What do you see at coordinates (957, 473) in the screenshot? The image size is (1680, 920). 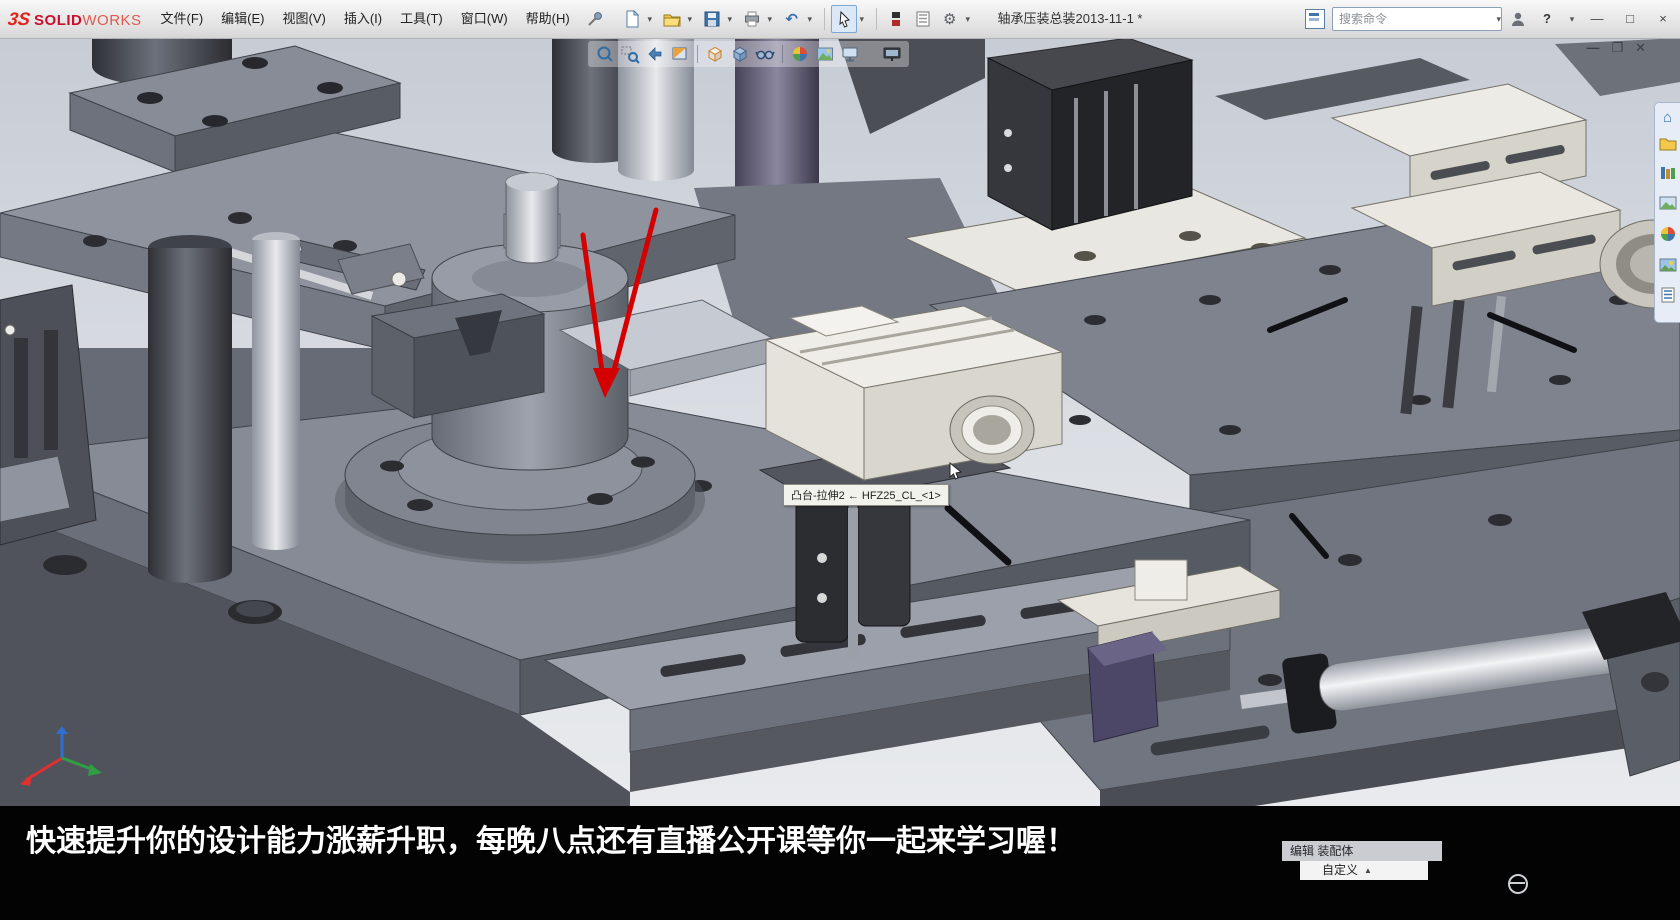 I see `mouse-cursor` at bounding box center [957, 473].